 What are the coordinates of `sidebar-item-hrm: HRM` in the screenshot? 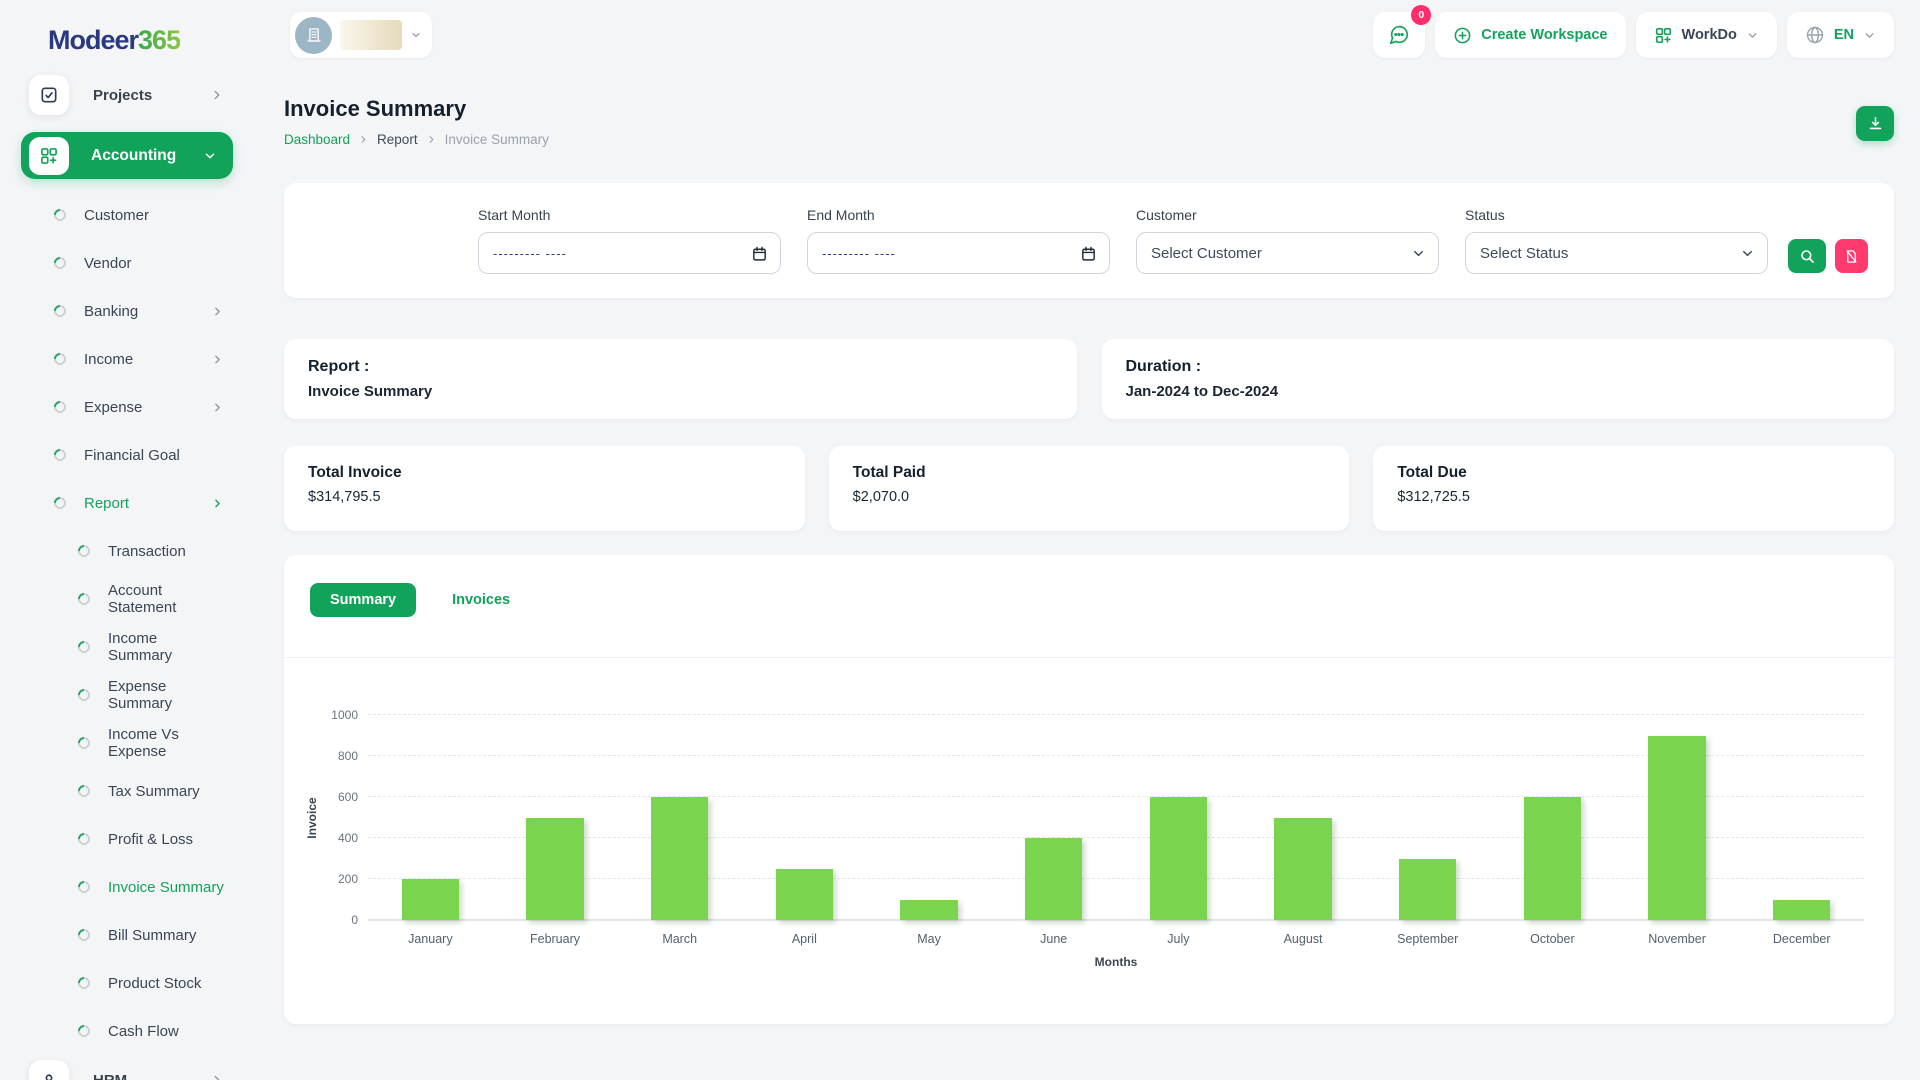 It's located at (127, 1067).